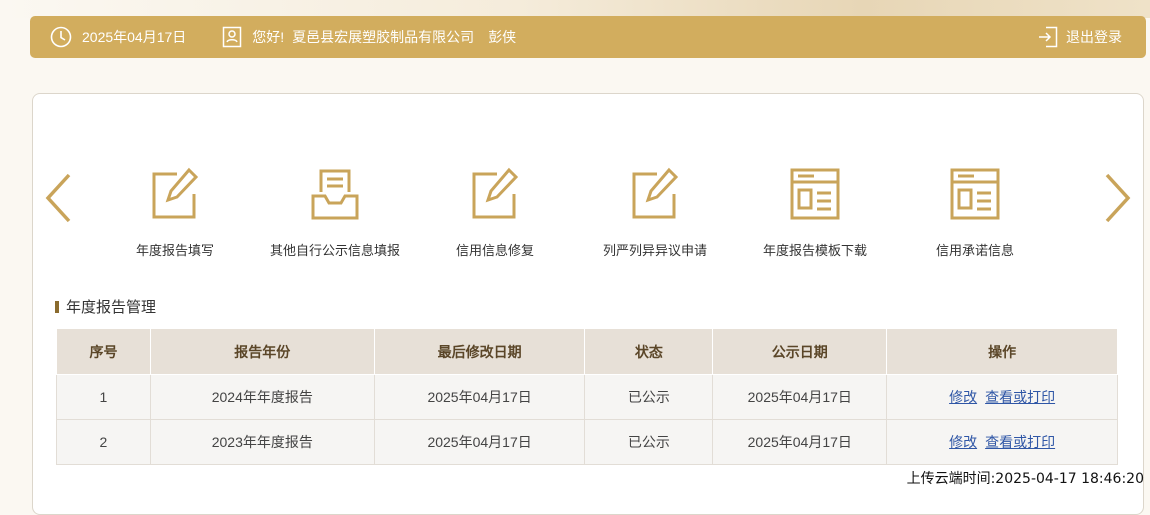 The image size is (1150, 515). Describe the element at coordinates (494, 250) in the screenshot. I see `menu-label: 信用信息修复` at that location.